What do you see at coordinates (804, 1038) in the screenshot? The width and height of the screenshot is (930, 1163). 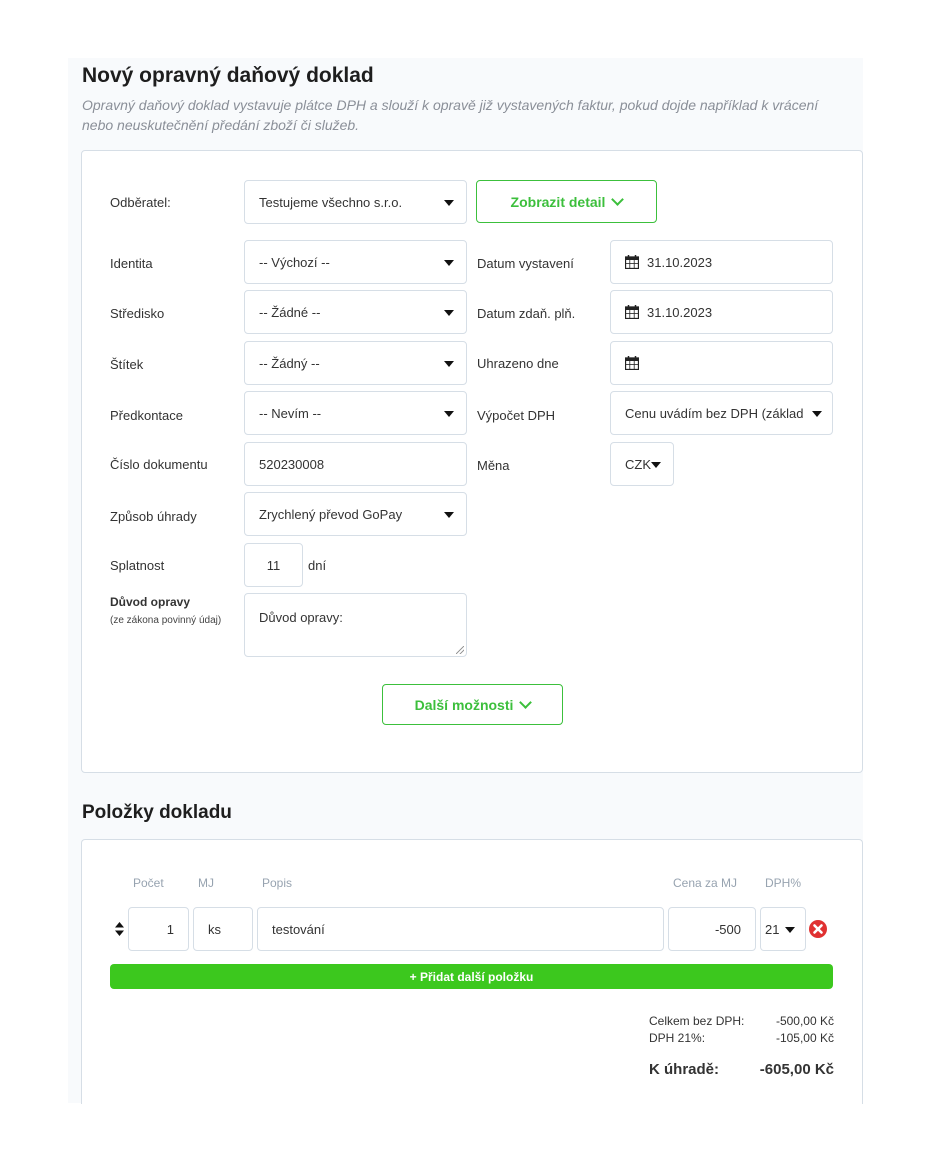 I see `vat-value: -105,00 Kč` at bounding box center [804, 1038].